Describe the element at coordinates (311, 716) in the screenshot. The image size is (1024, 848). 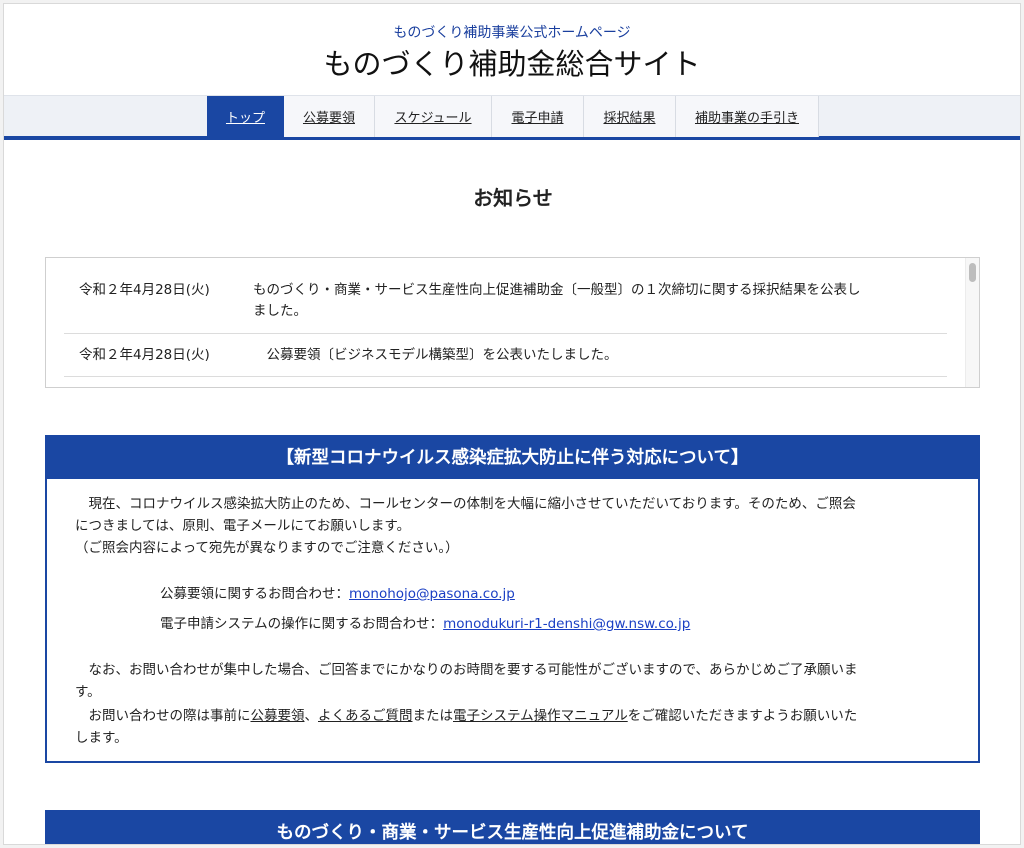
I see `notice-text: 、` at that location.